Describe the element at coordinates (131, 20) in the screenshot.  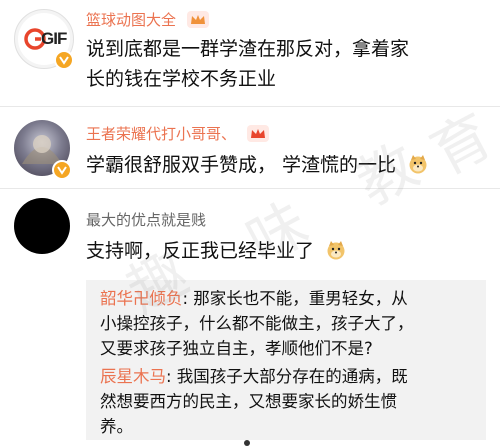
I see `username-text: 篮球动图大全` at that location.